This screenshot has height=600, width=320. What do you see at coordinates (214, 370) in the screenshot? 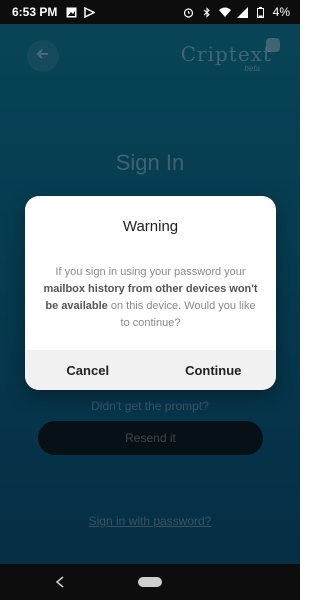
I see `continue-button: Continue` at bounding box center [214, 370].